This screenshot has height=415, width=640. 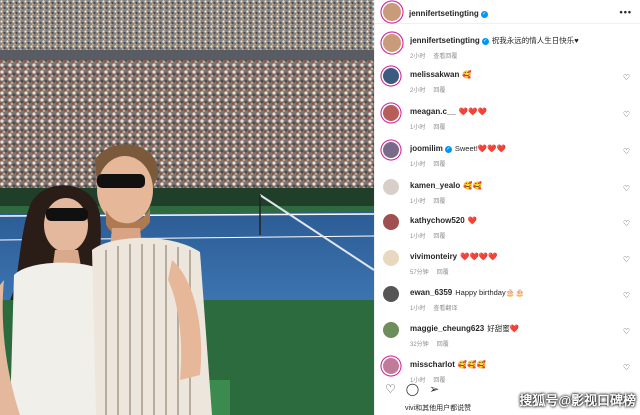 What do you see at coordinates (417, 57) in the screenshot?
I see `caption-time: 2小时` at bounding box center [417, 57].